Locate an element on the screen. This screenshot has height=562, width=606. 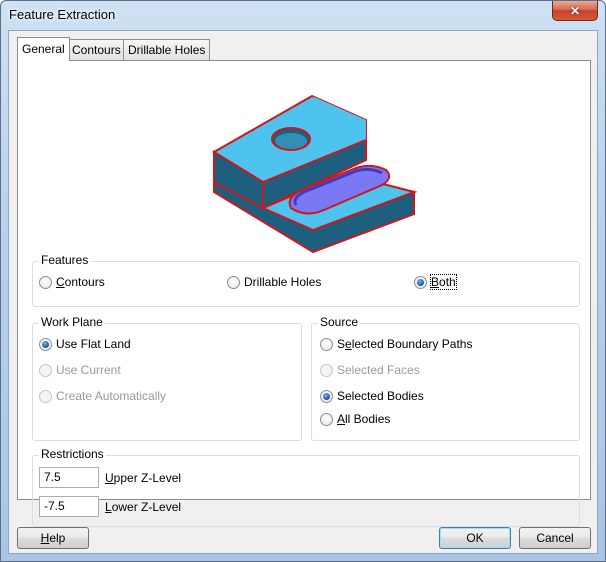
restrictions-group-label: Restrictions is located at coordinates (72, 454).